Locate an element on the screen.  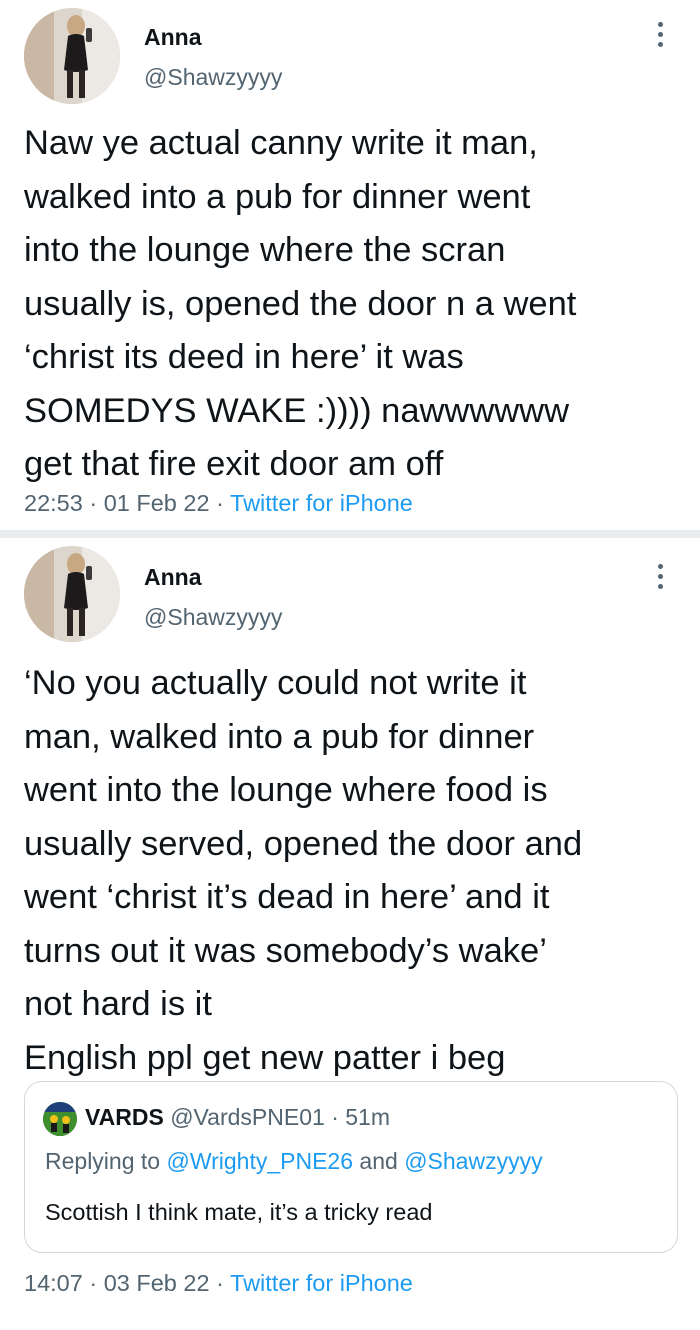
quote-avatar is located at coordinates (60, 1119).